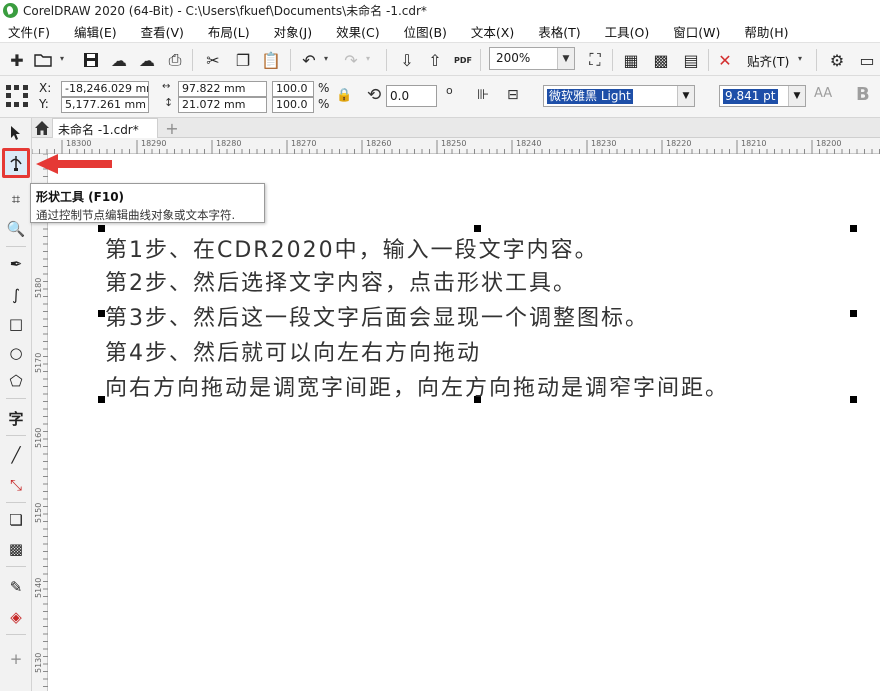 This screenshot has width=880, height=691. What do you see at coordinates (16, 617) in the screenshot?
I see `interactive-fill-icon: ◈` at bounding box center [16, 617].